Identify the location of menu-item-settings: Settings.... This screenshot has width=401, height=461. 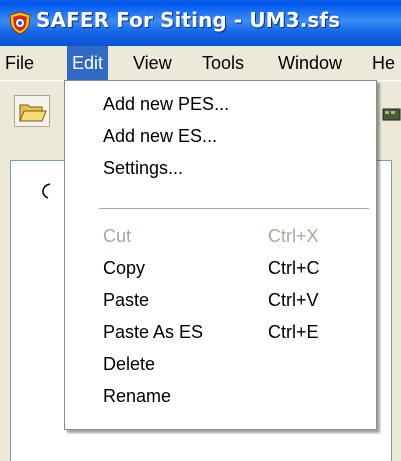
(220, 168).